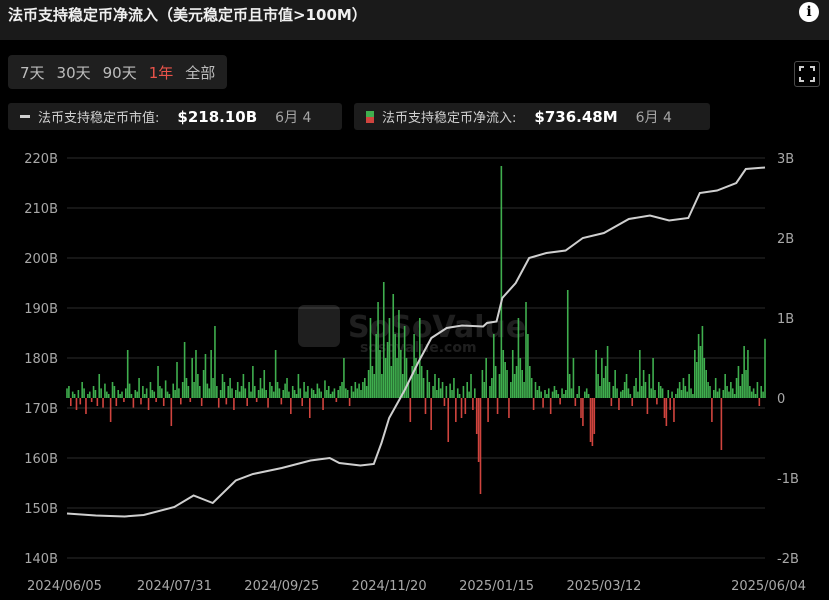 The height and width of the screenshot is (600, 829). I want to click on tab-7d: 7天, so click(32, 72).